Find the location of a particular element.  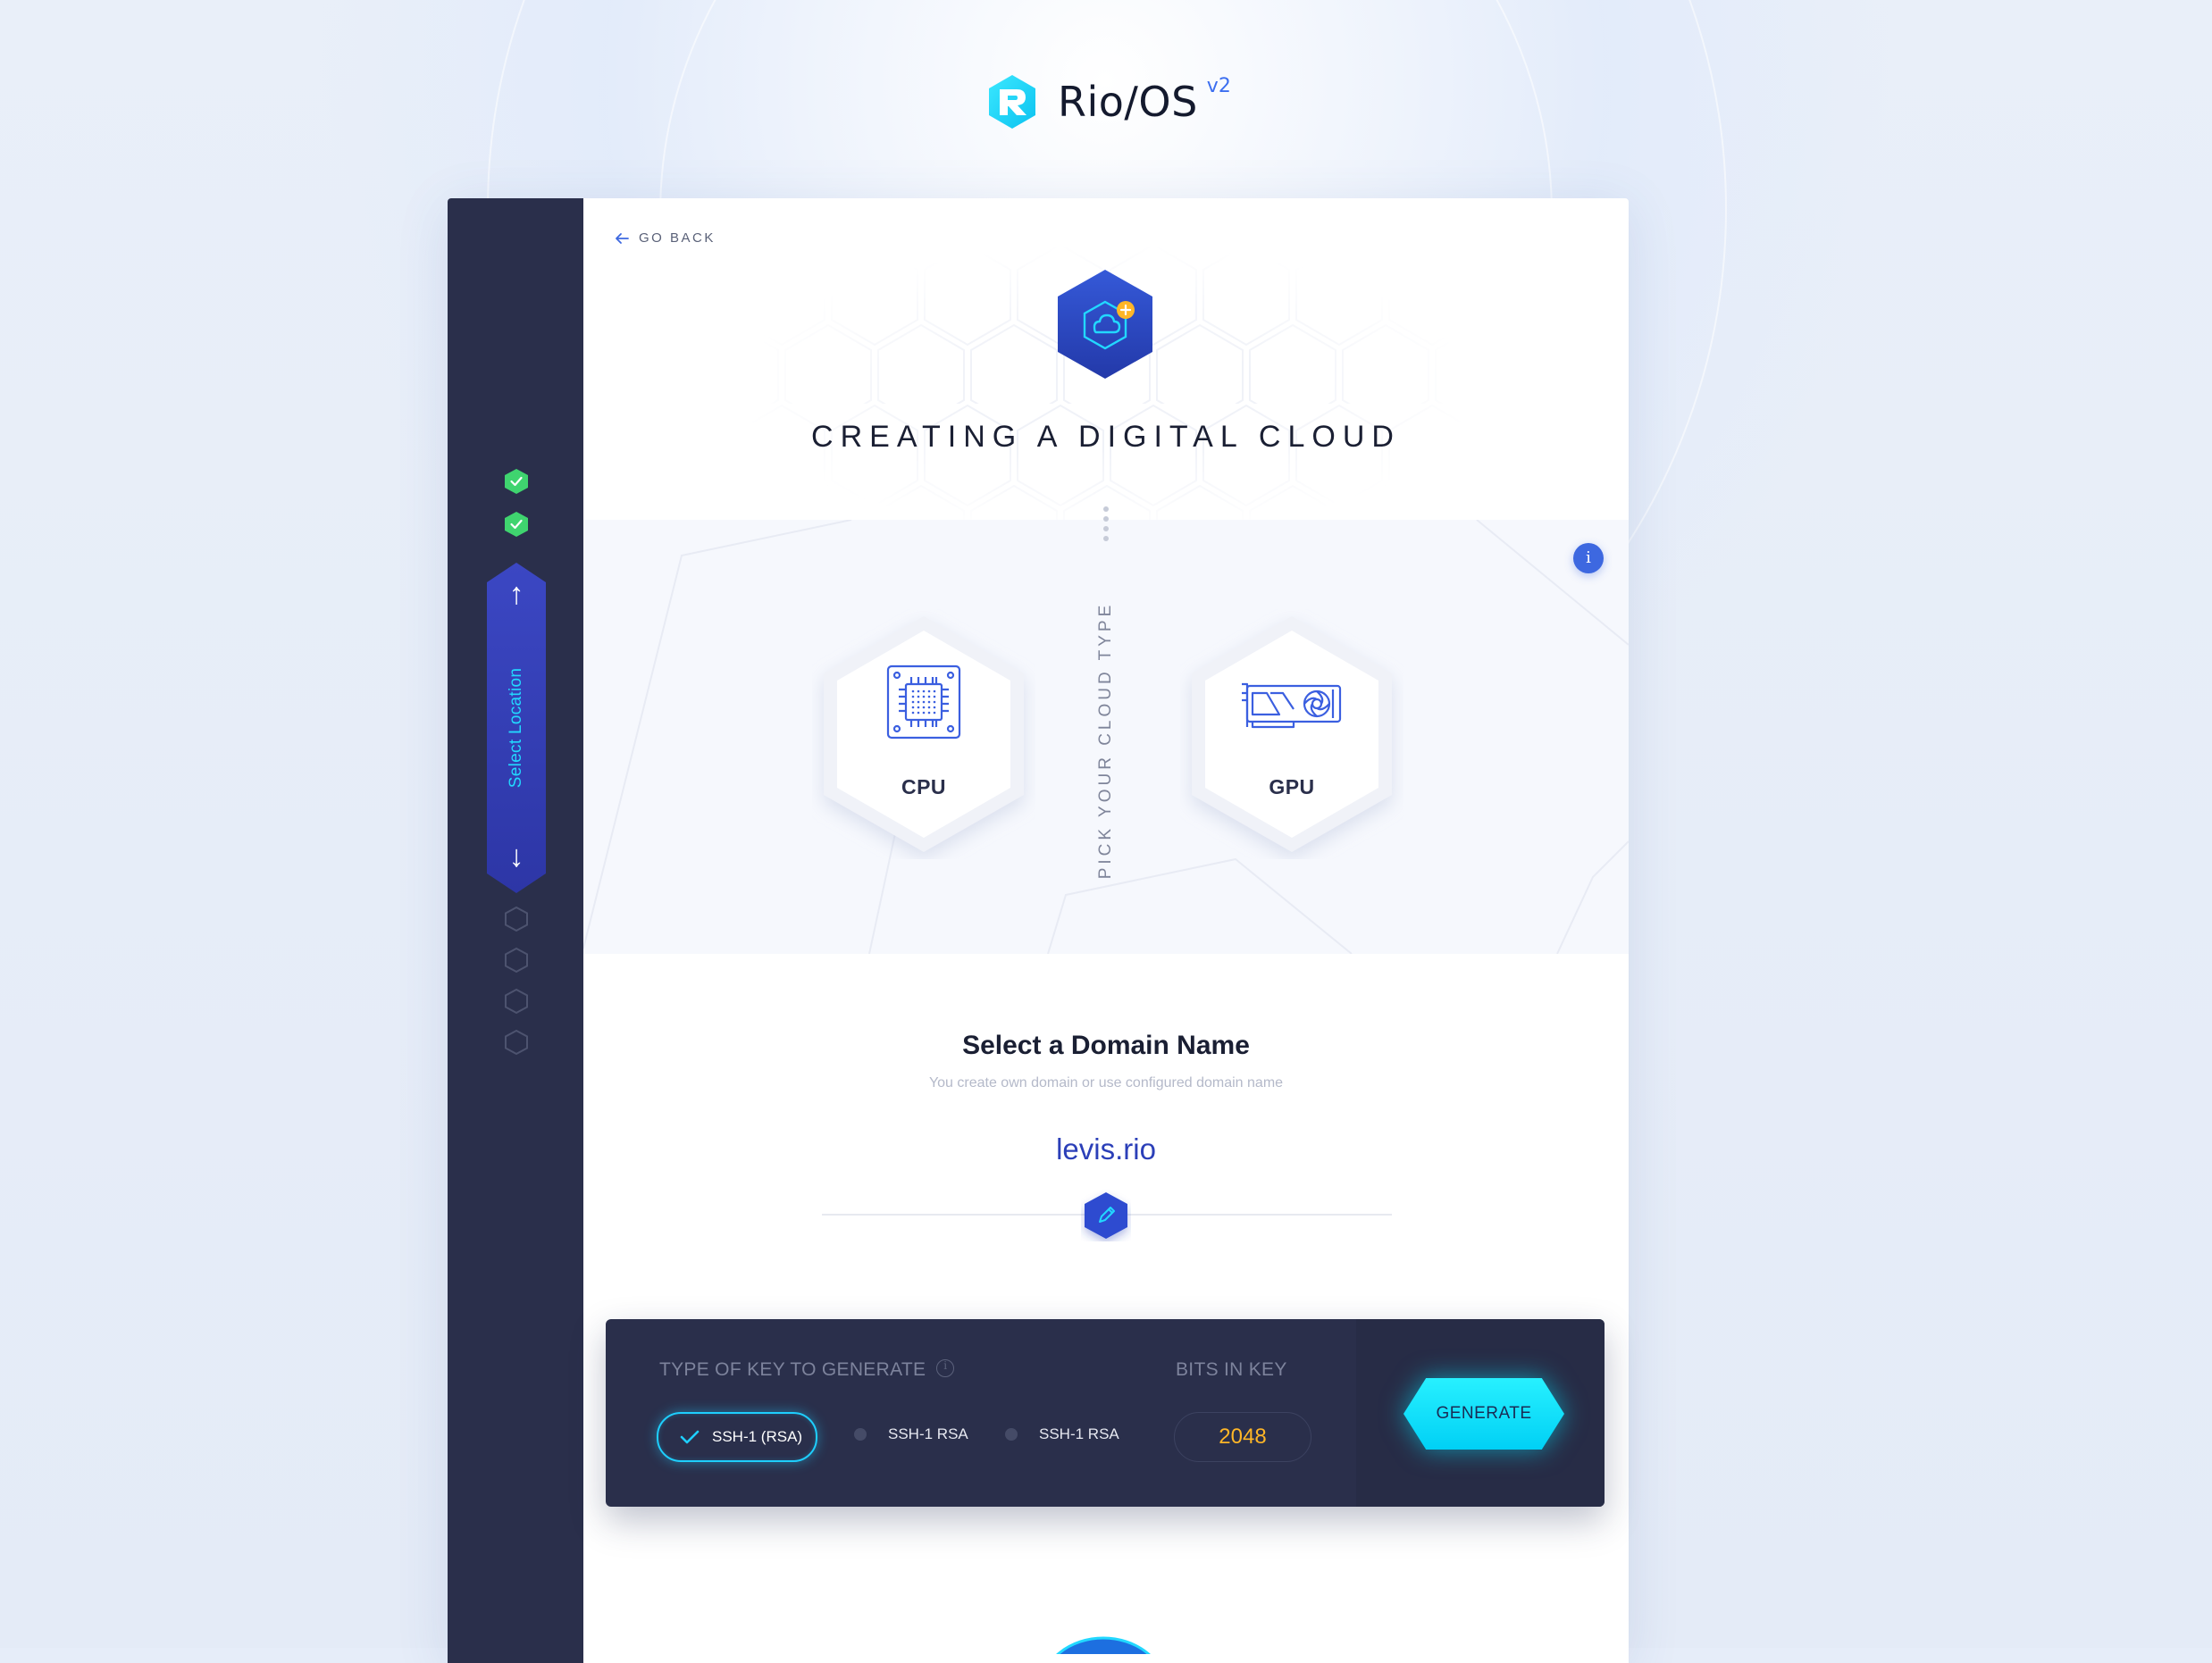

app-version: v2 is located at coordinates (1219, 85).